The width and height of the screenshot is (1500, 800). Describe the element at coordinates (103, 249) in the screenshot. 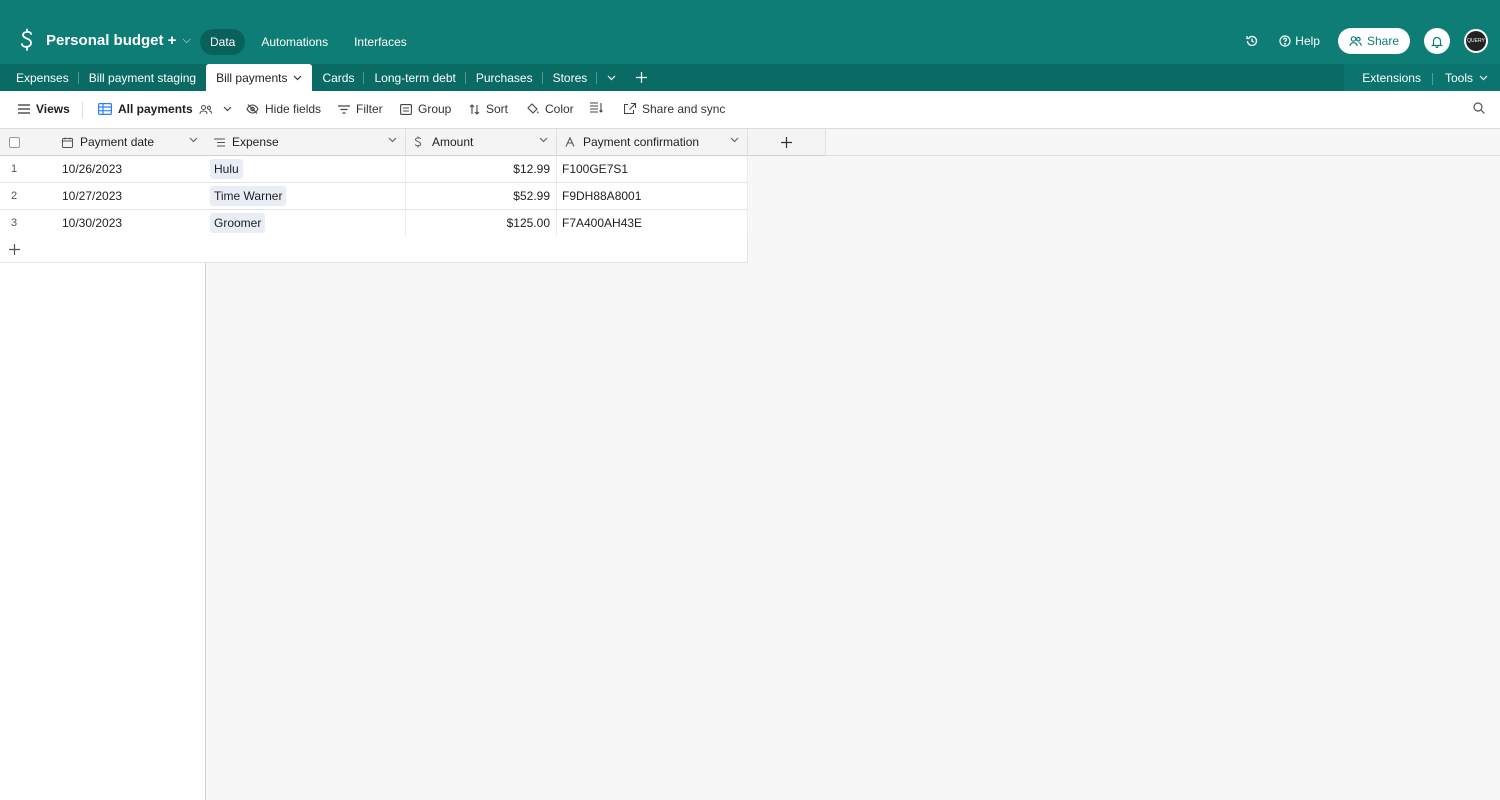

I see `add-row-button` at that location.